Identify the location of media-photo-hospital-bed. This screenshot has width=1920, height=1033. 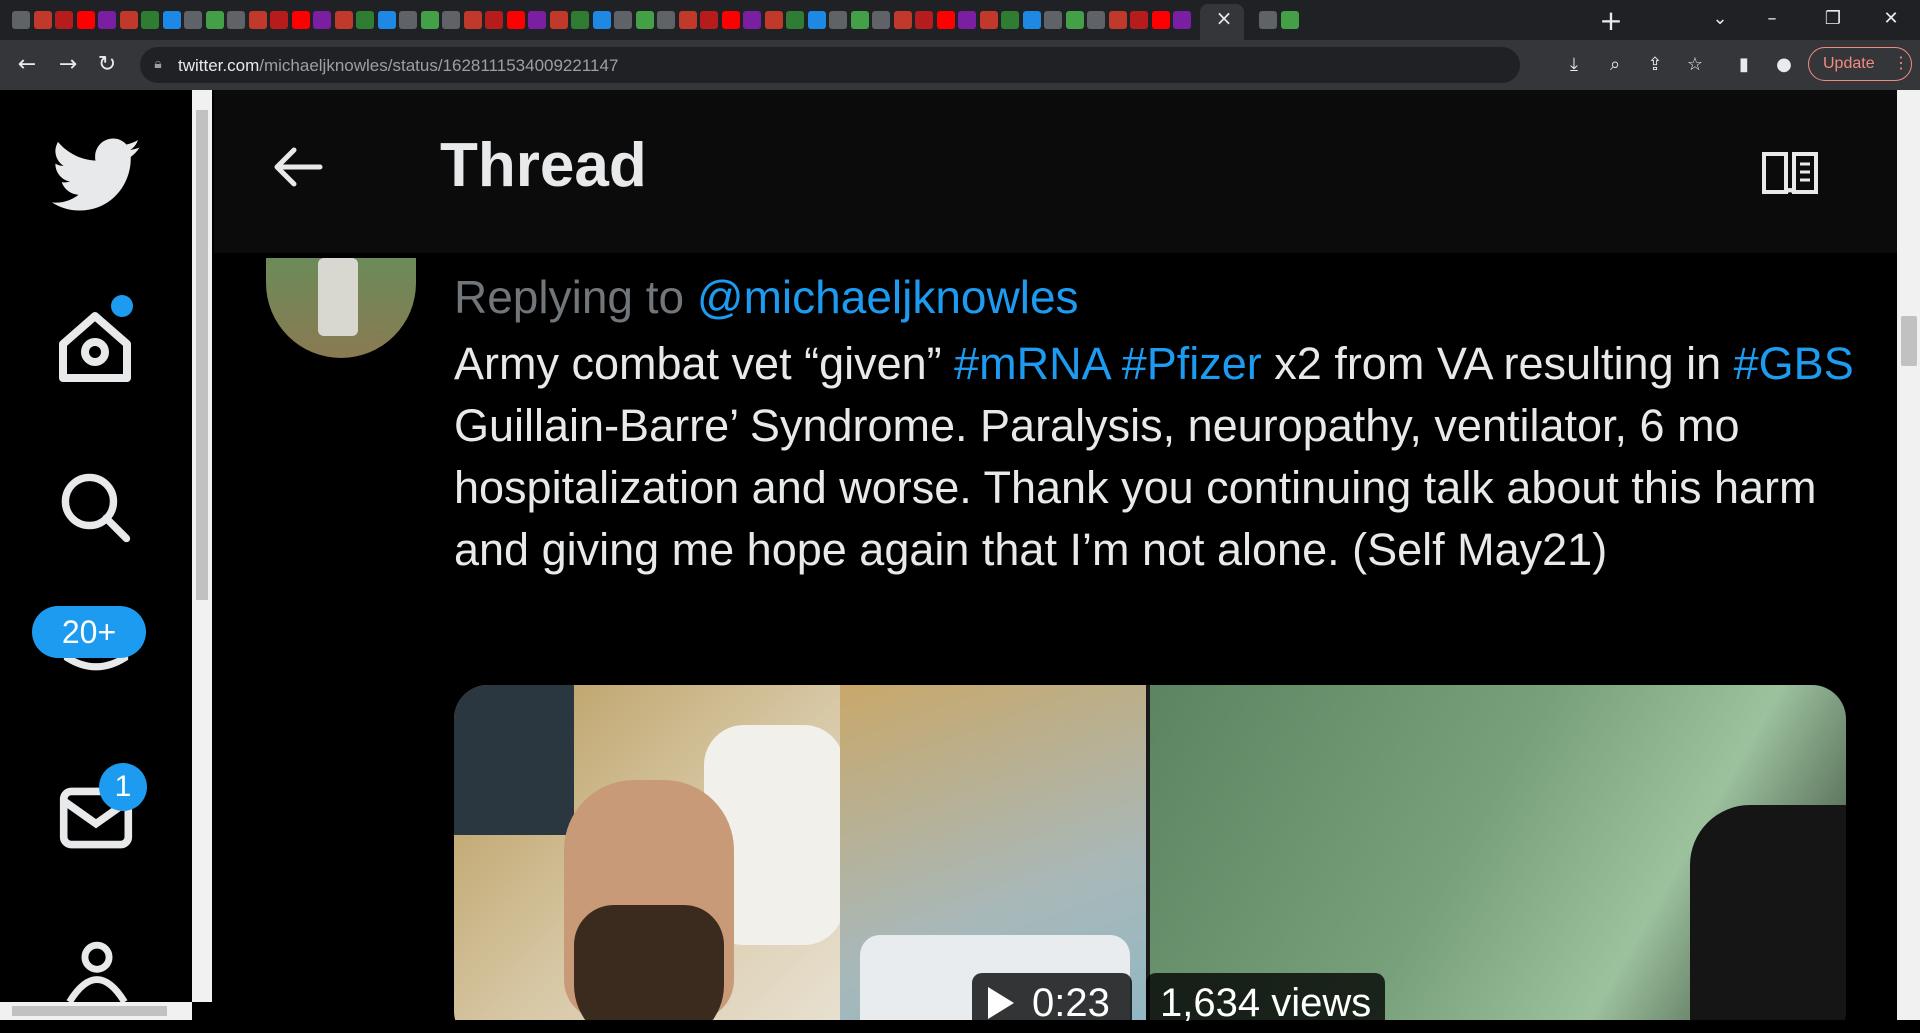
(649, 852).